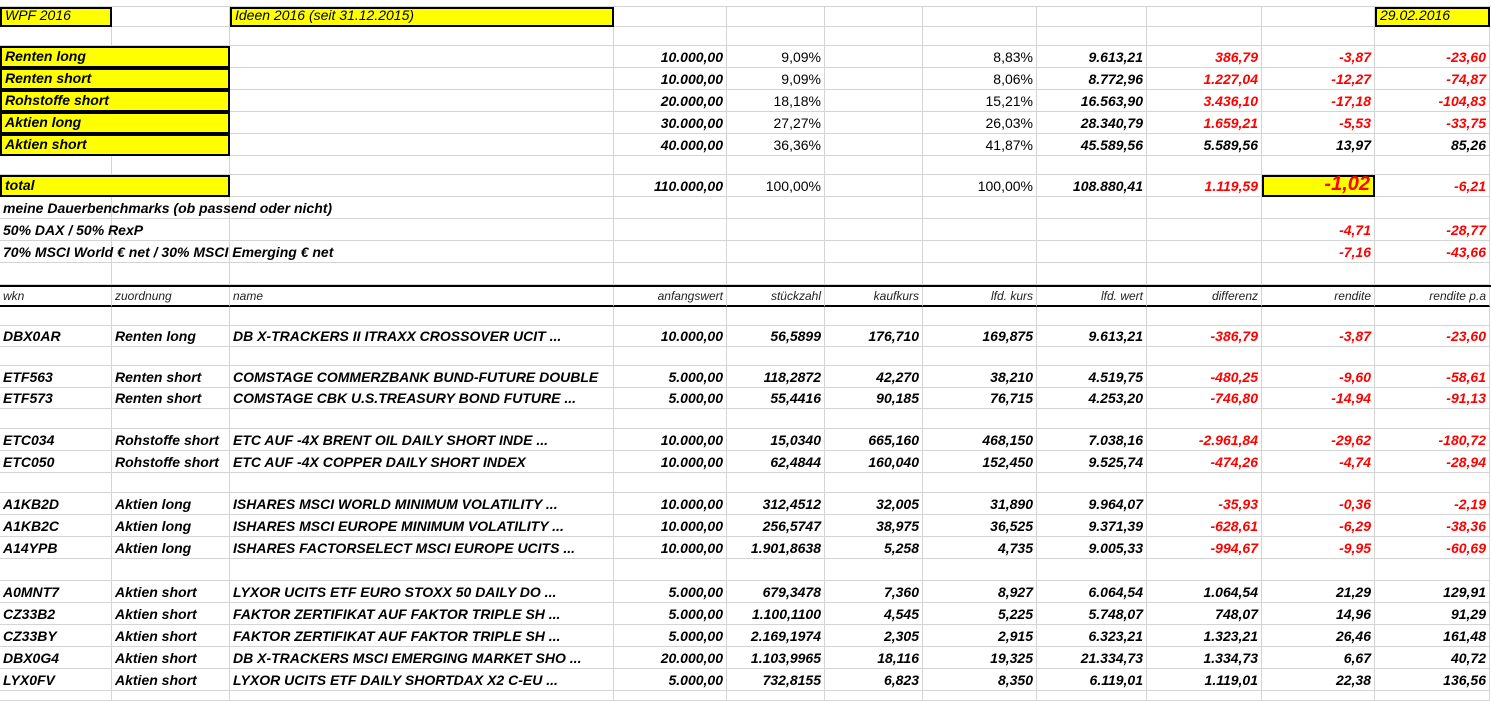  What do you see at coordinates (1318, 614) in the screenshot?
I see `rendite-cell: 14,96` at bounding box center [1318, 614].